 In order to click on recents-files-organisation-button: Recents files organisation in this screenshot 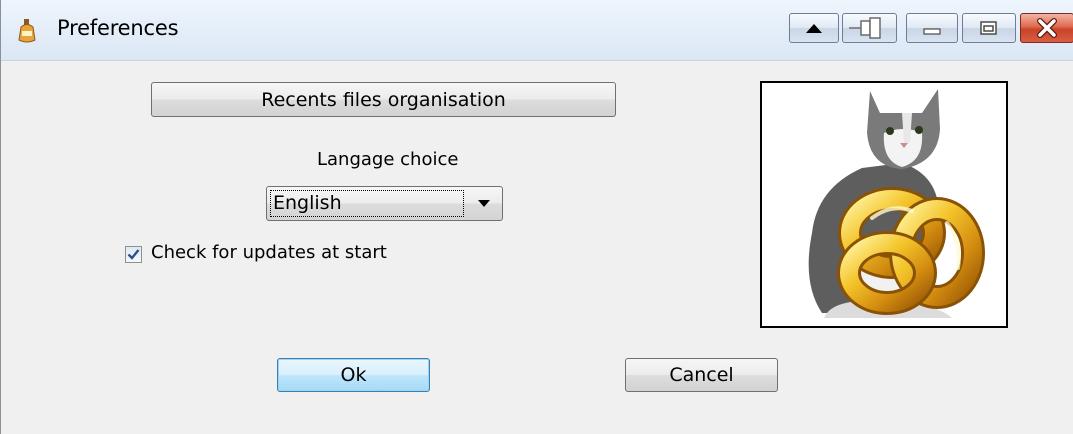, I will do `click(383, 99)`.